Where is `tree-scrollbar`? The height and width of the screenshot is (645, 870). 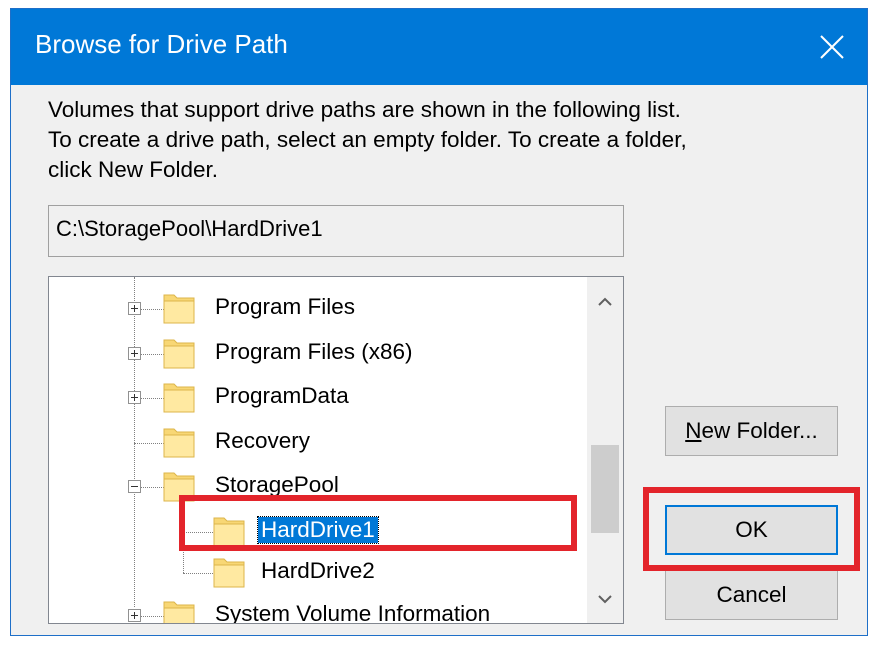
tree-scrollbar is located at coordinates (605, 450).